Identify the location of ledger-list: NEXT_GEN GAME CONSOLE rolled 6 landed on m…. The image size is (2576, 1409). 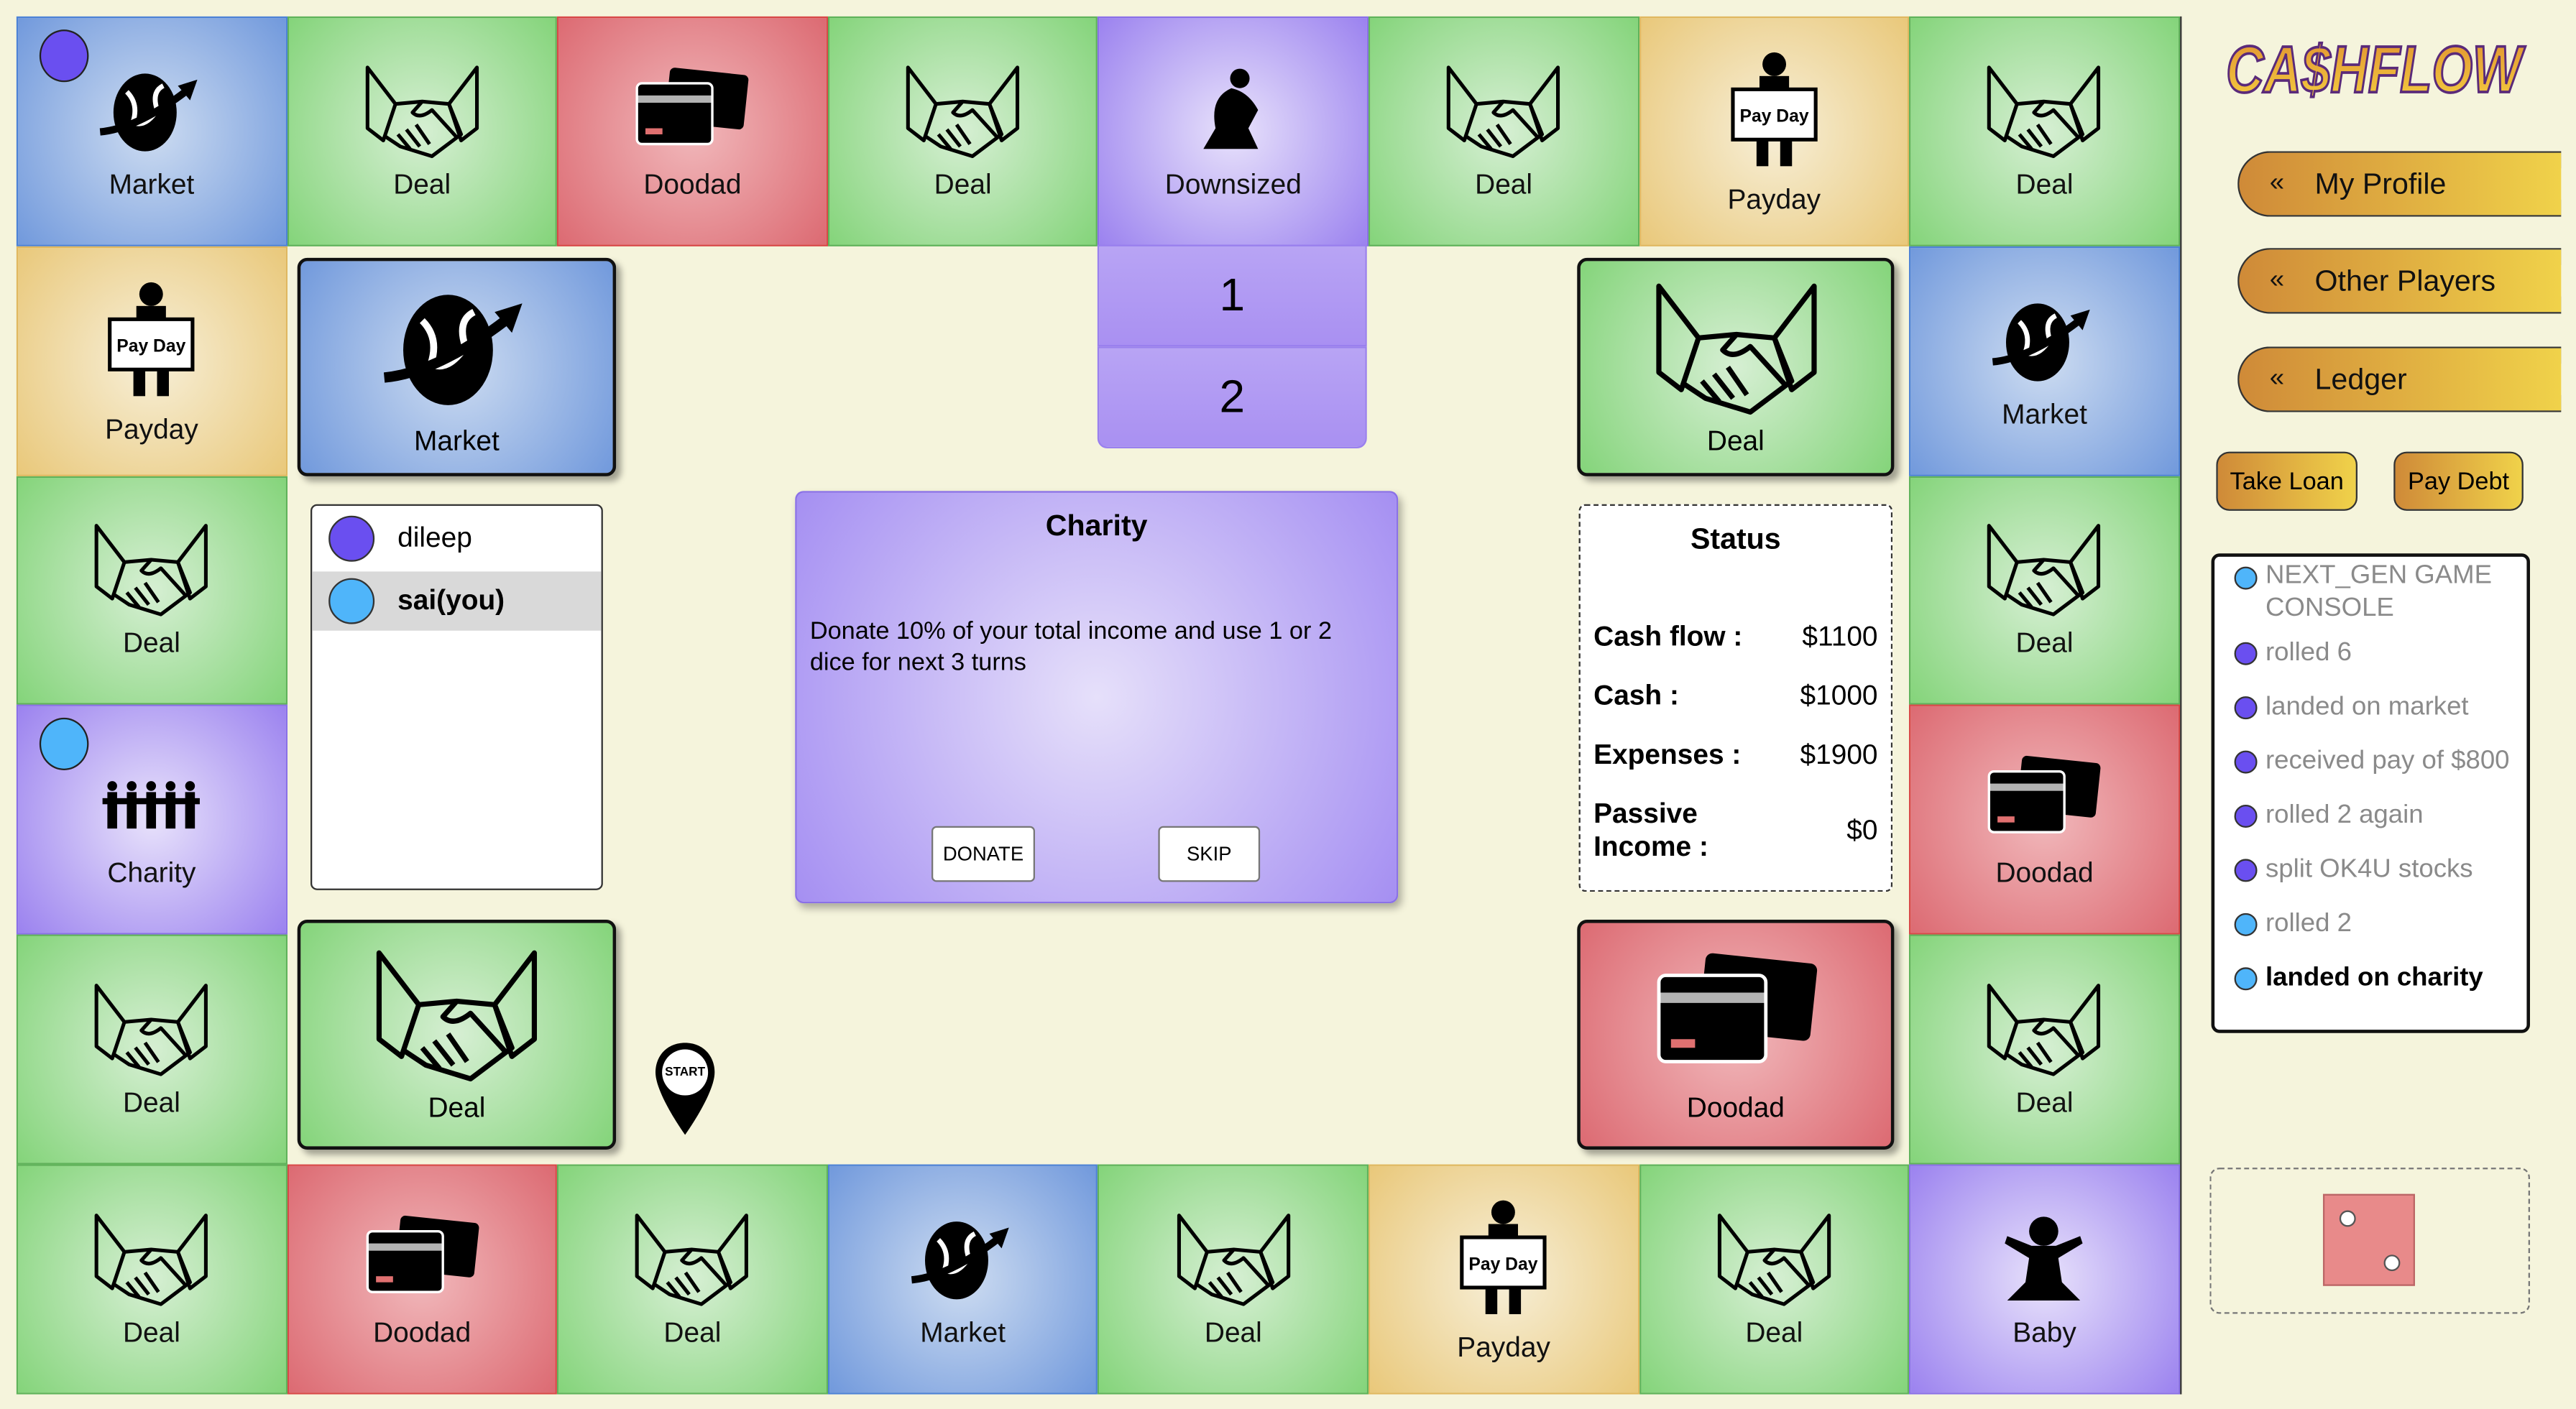
(2370, 793).